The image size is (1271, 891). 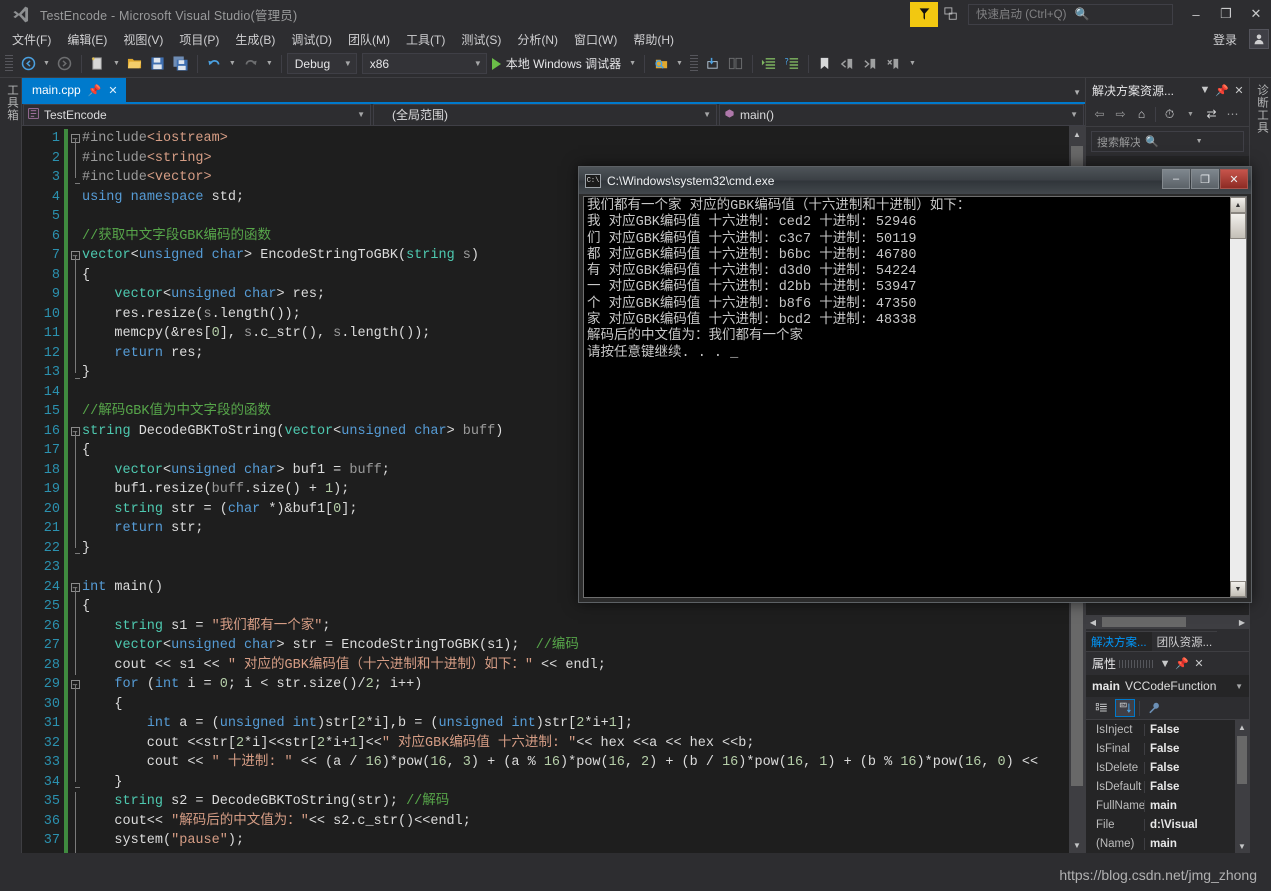 What do you see at coordinates (1256, 14) in the screenshot?
I see `close-button: ✕` at bounding box center [1256, 14].